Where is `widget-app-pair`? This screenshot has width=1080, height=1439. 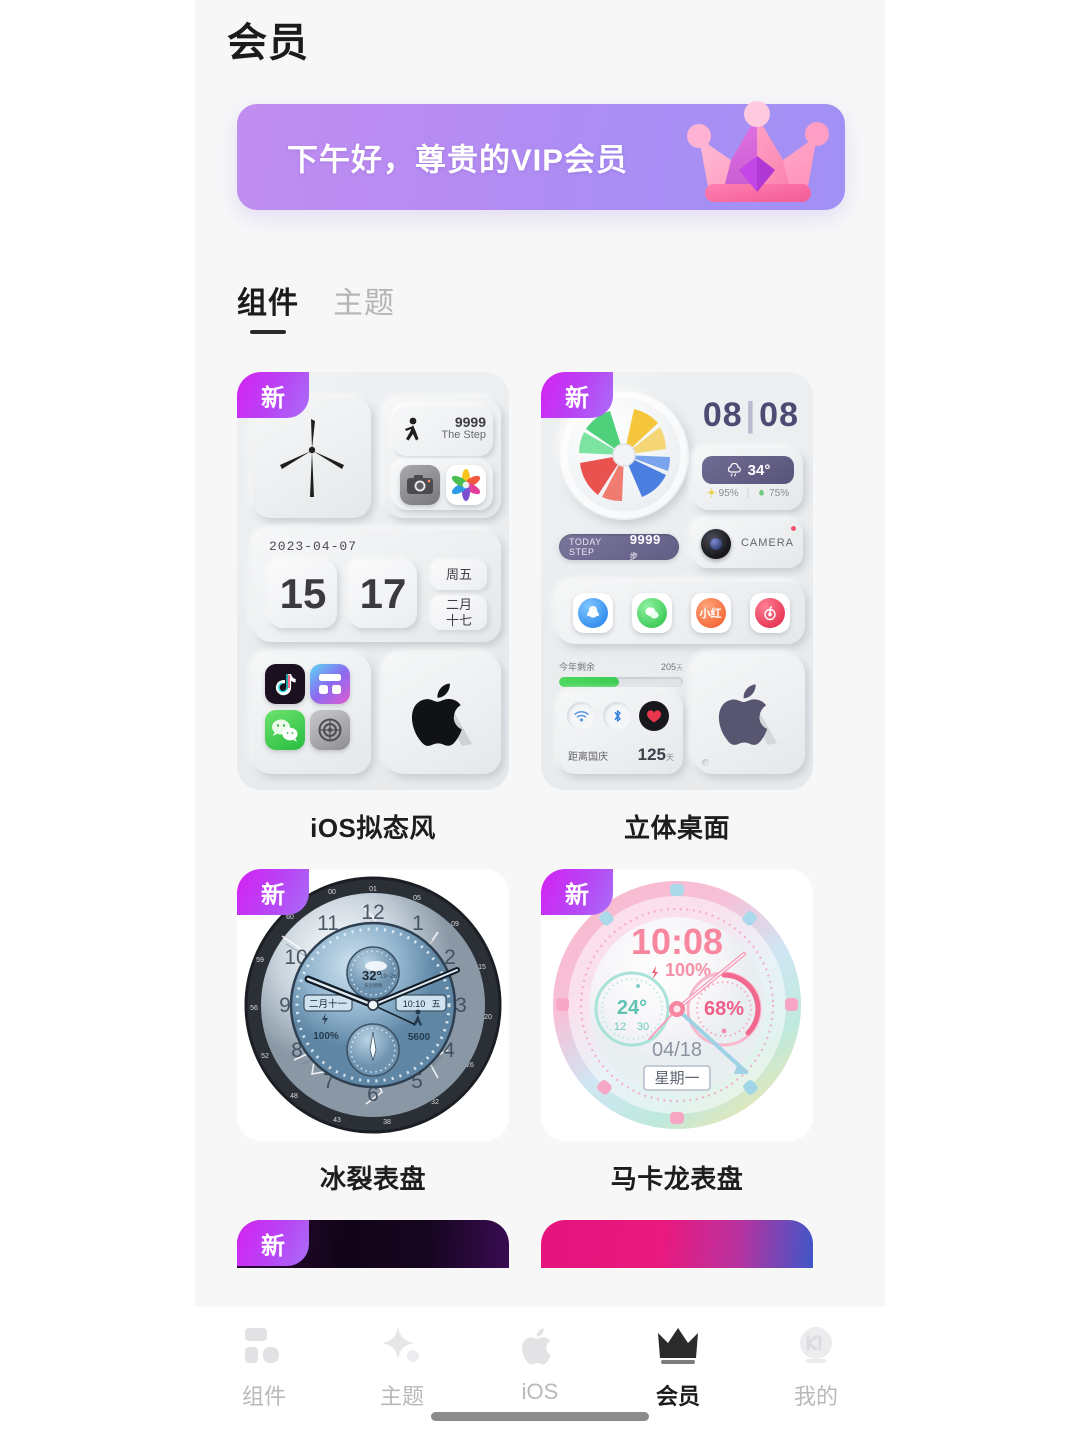 widget-app-pair is located at coordinates (443, 485).